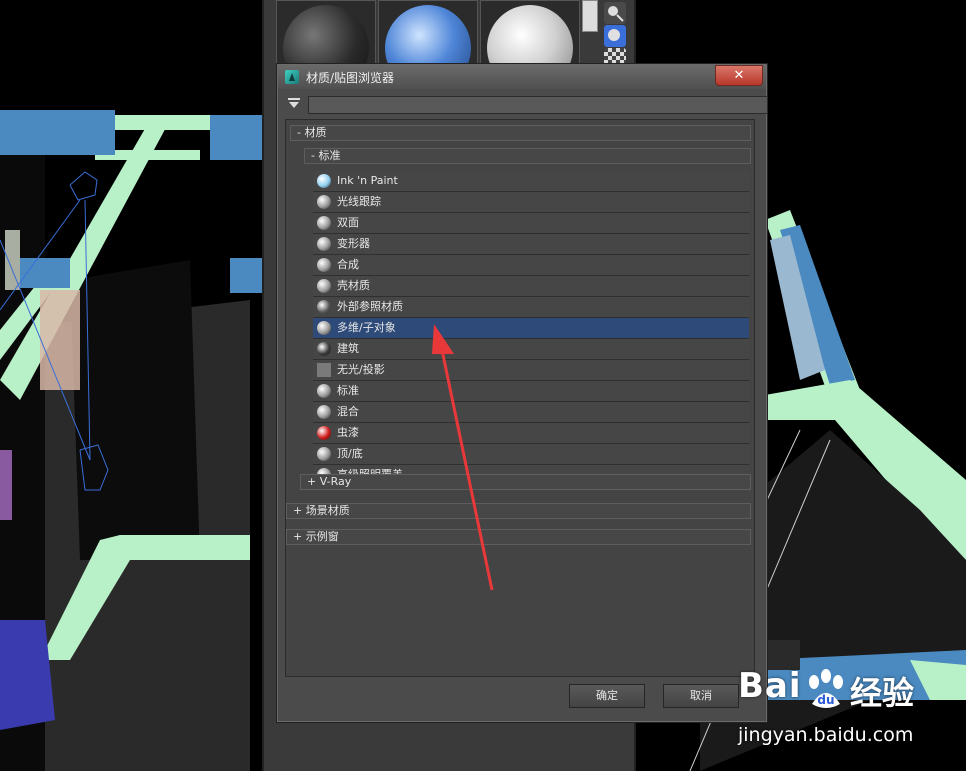 The image size is (966, 771). I want to click on material-label: 光线跟踪, so click(359, 201).